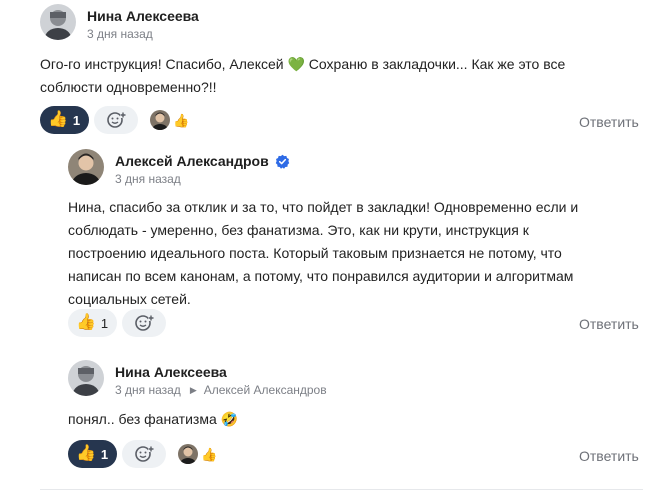 The width and height of the screenshot is (665, 494). I want to click on comment-actions: 👍 1, so click(117, 323).